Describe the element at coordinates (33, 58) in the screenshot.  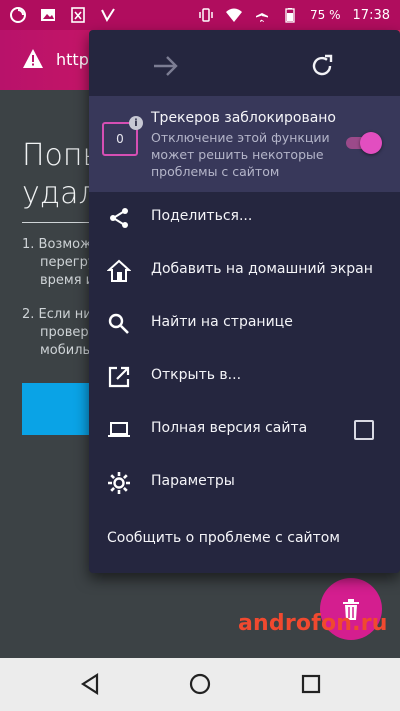
I see `warning-icon` at that location.